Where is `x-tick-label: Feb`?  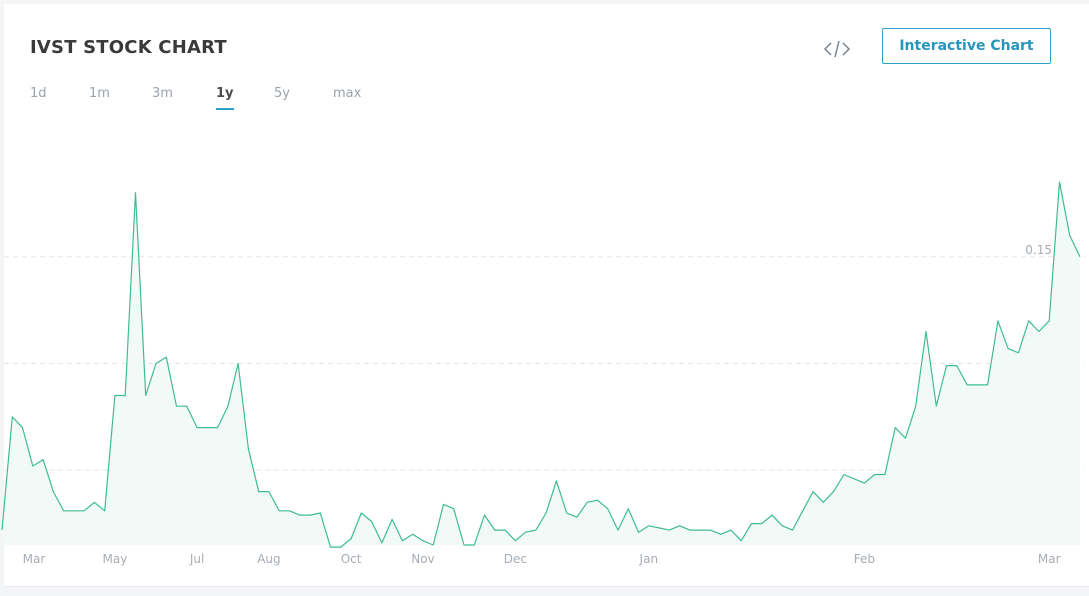
x-tick-label: Feb is located at coordinates (864, 559).